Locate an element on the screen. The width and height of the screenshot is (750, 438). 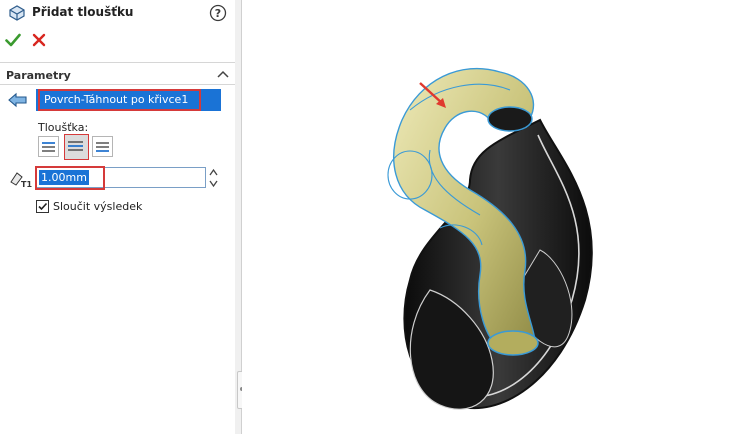
panel-title: Přidat tloušťku is located at coordinates (83, 12).